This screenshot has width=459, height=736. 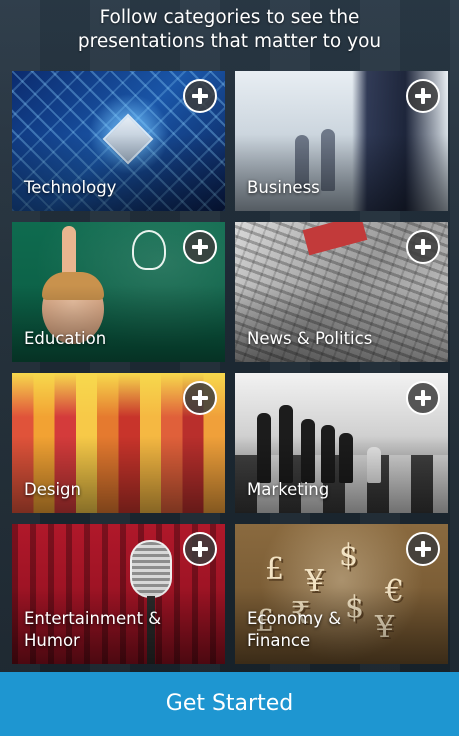 What do you see at coordinates (65, 338) in the screenshot?
I see `category-label: Education` at bounding box center [65, 338].